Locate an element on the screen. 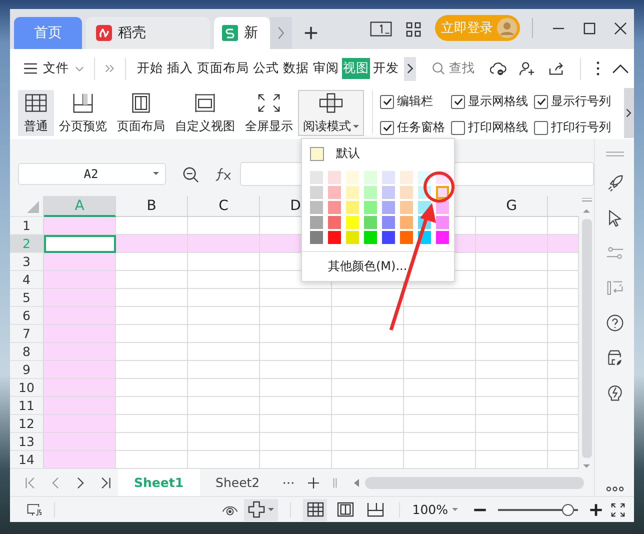 The width and height of the screenshot is (644, 534). zoom-level-dropdown: 100% is located at coordinates (435, 510).